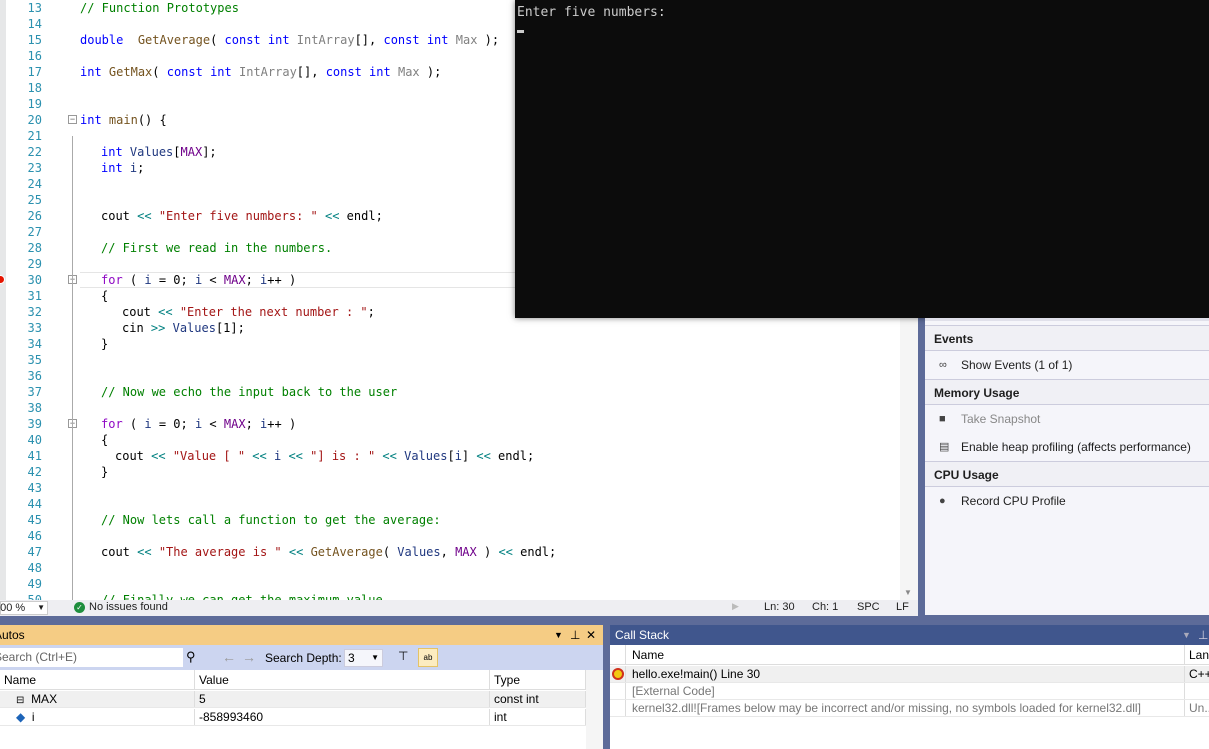 The image size is (1209, 749). I want to click on code-token: {, so click(105, 296).